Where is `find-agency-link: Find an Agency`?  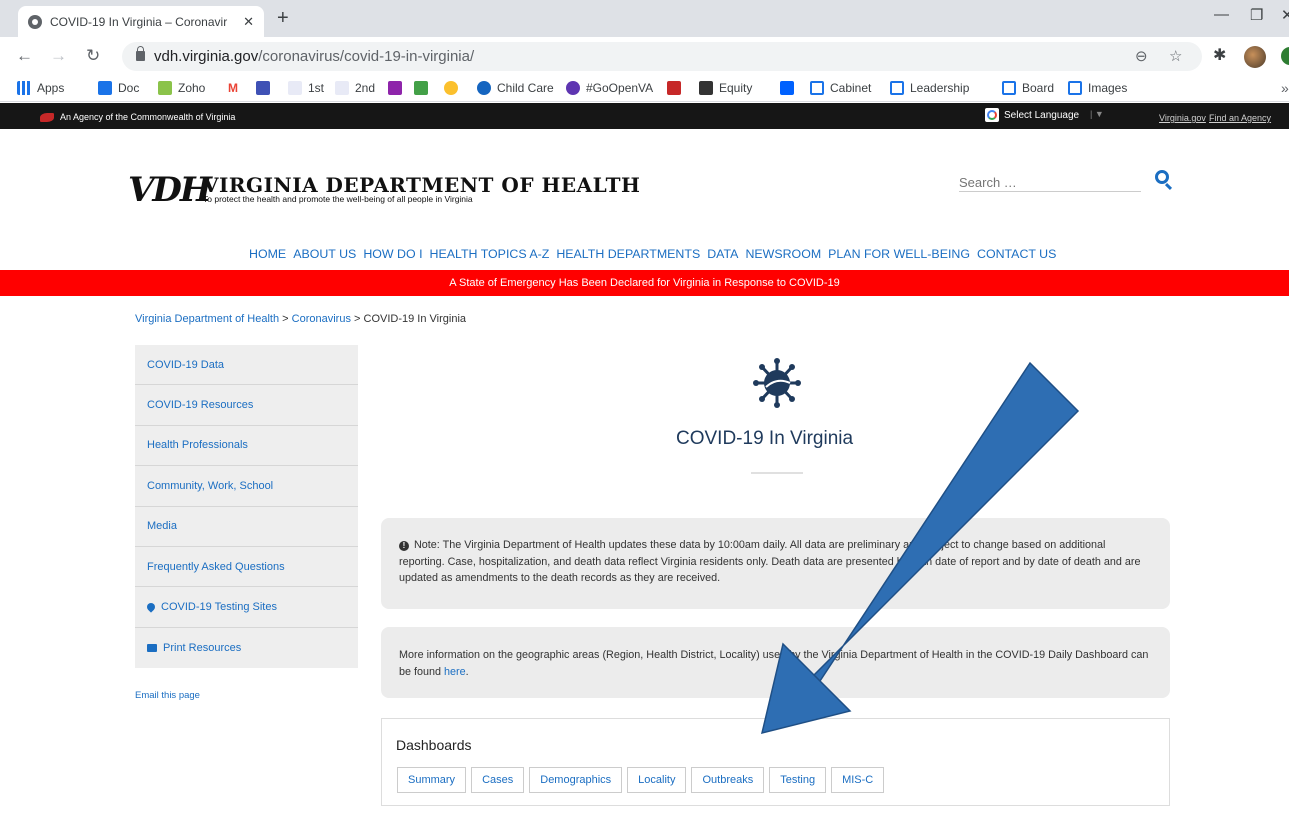
find-agency-link: Find an Agency is located at coordinates (1240, 118).